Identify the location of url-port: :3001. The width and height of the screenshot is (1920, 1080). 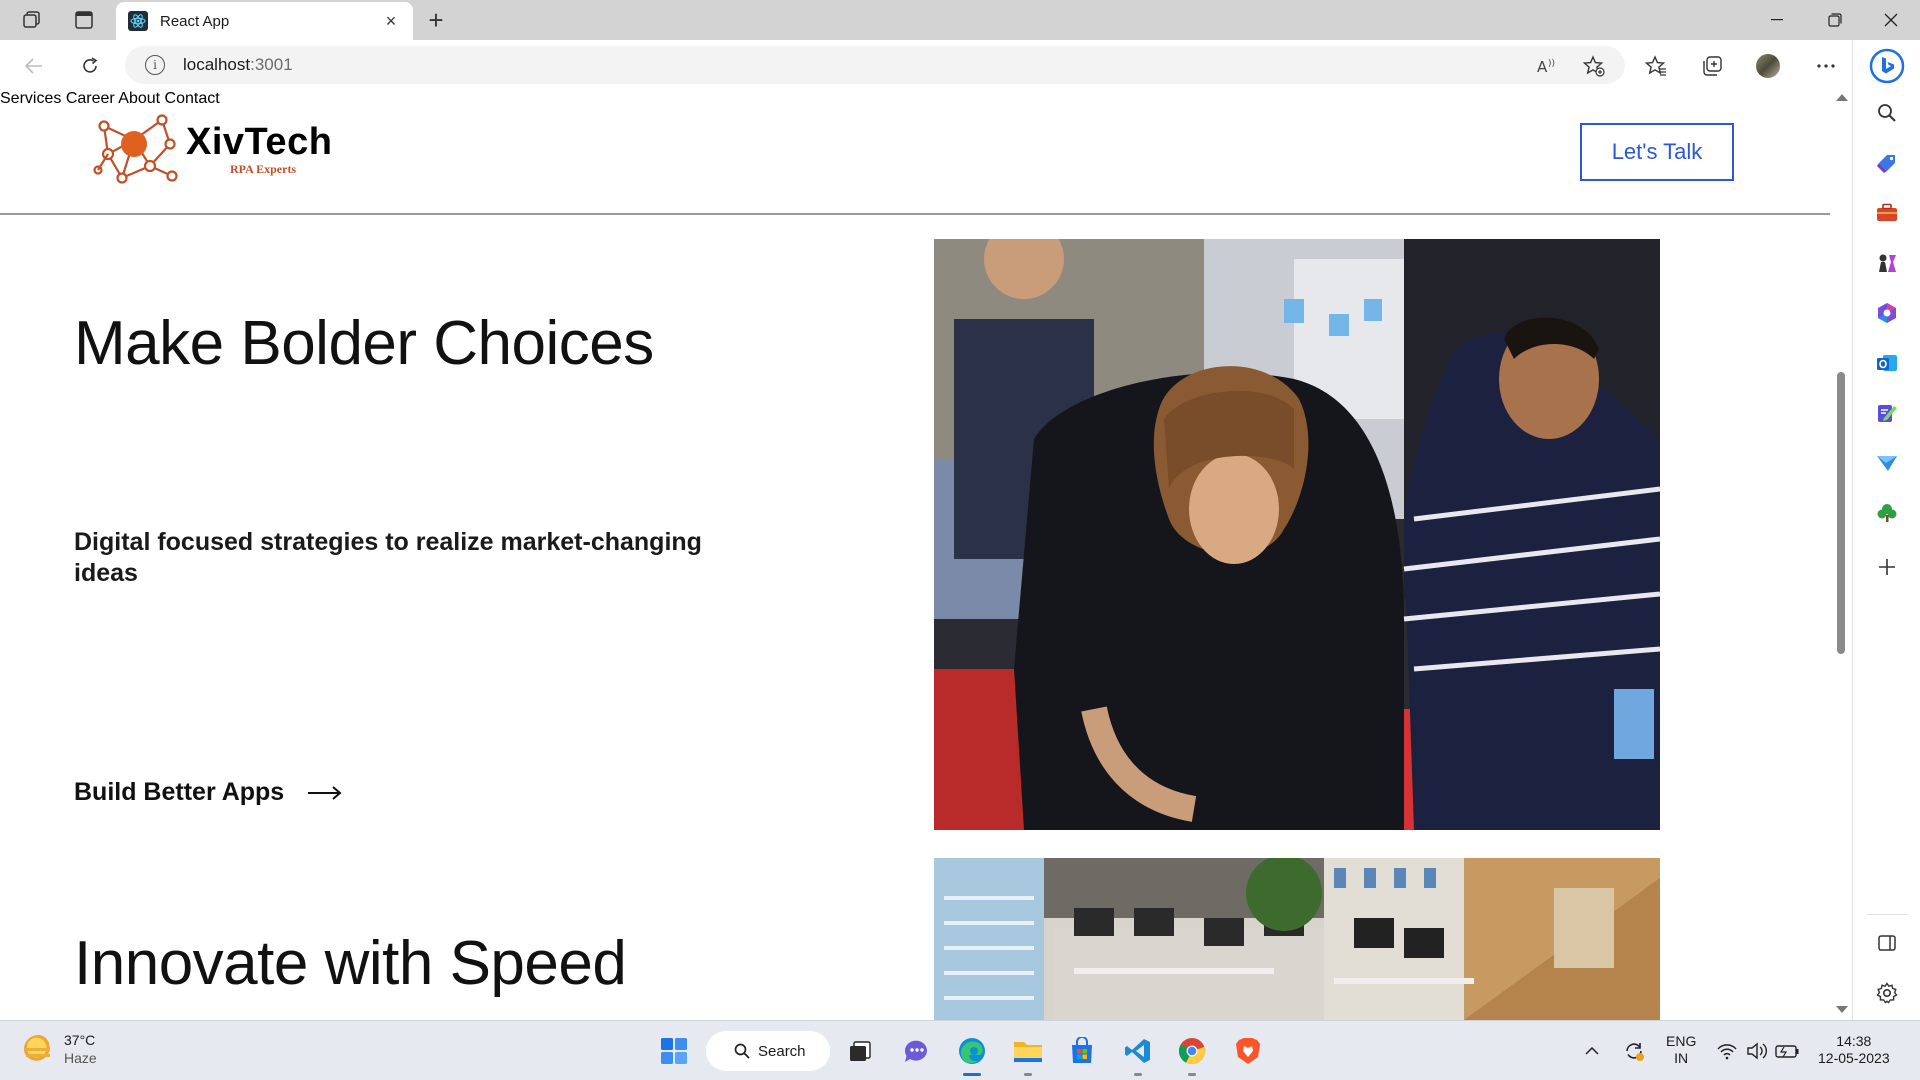
(271, 64).